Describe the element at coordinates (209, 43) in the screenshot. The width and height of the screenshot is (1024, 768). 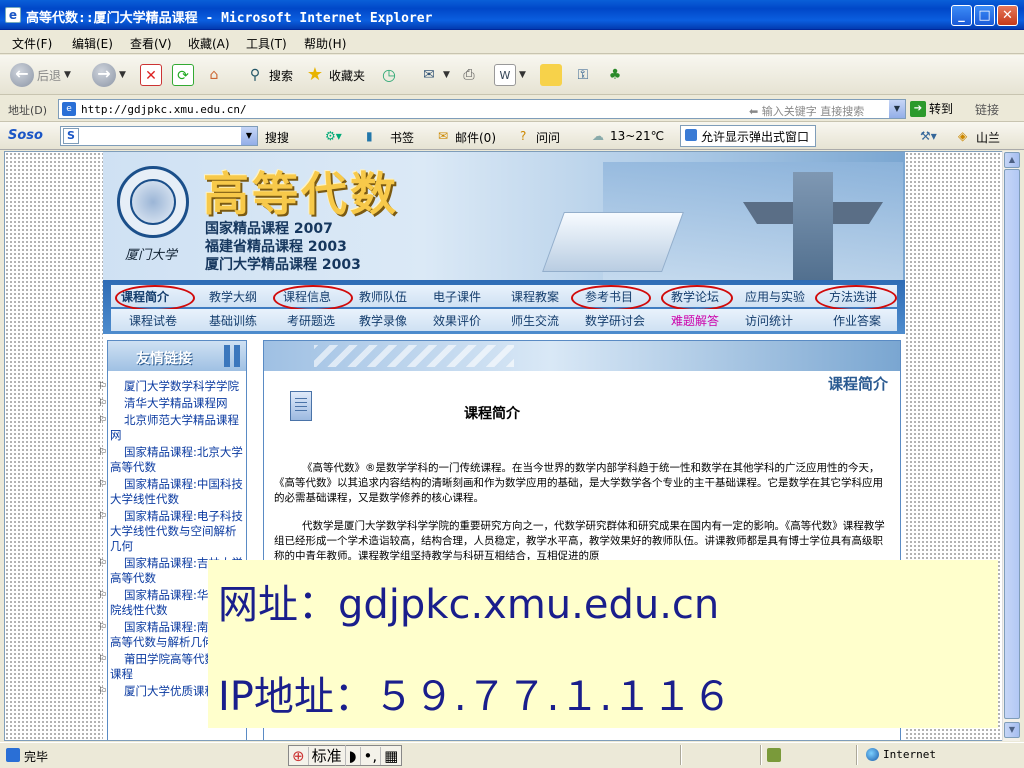
I see `menu-favorites: 收藏(A)` at that location.